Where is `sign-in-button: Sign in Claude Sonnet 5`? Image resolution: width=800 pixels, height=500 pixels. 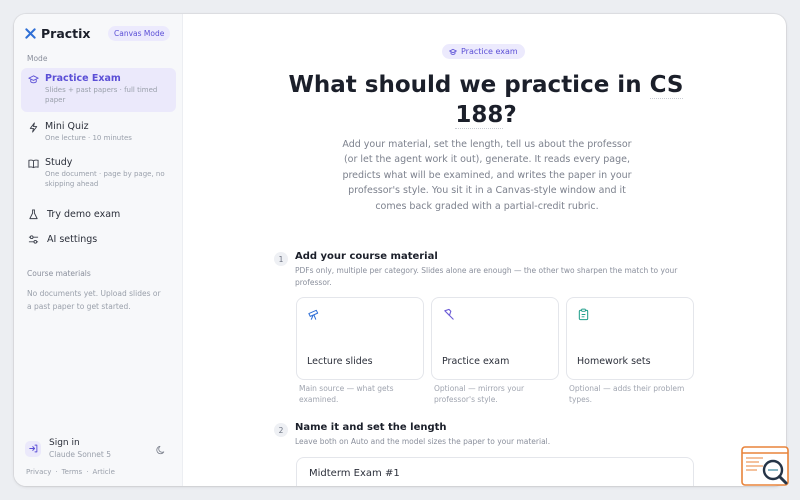
sign-in-button: Sign in Claude Sonnet 5 is located at coordinates (68, 448).